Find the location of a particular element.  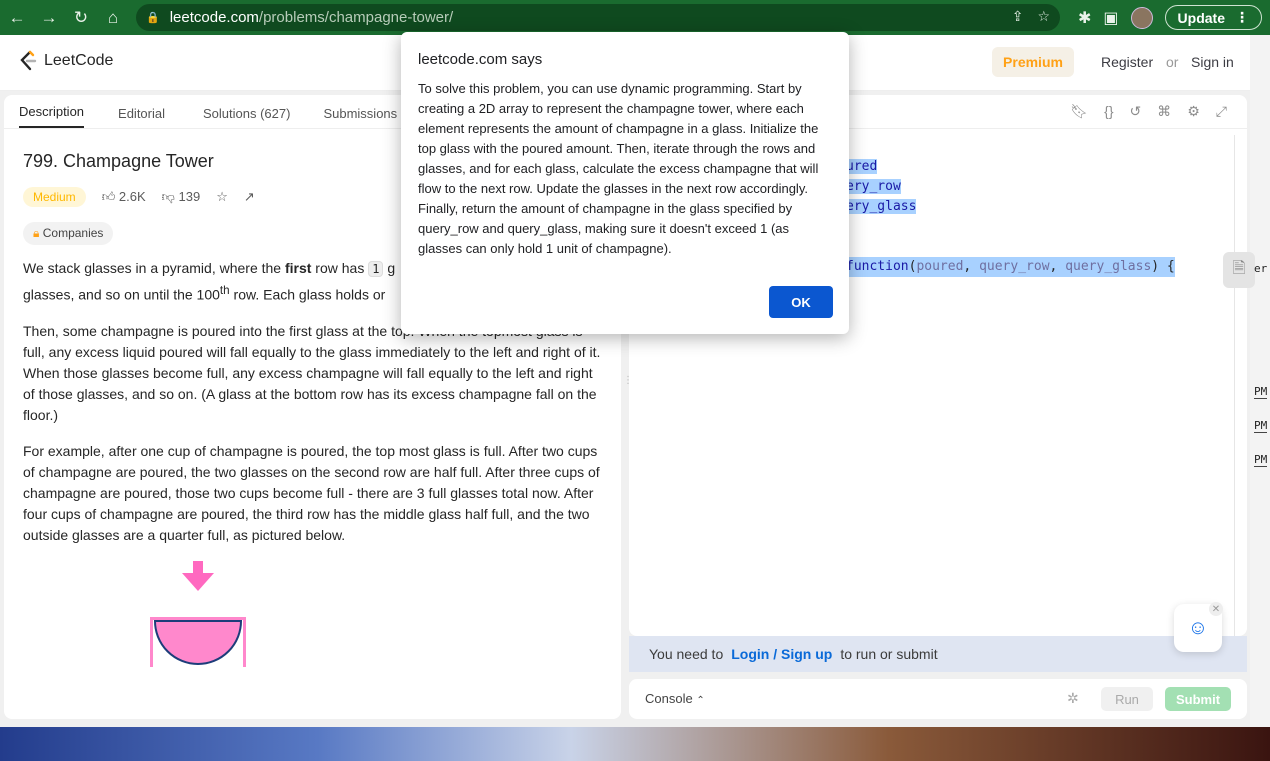

console-label: Console is located at coordinates (669, 698).